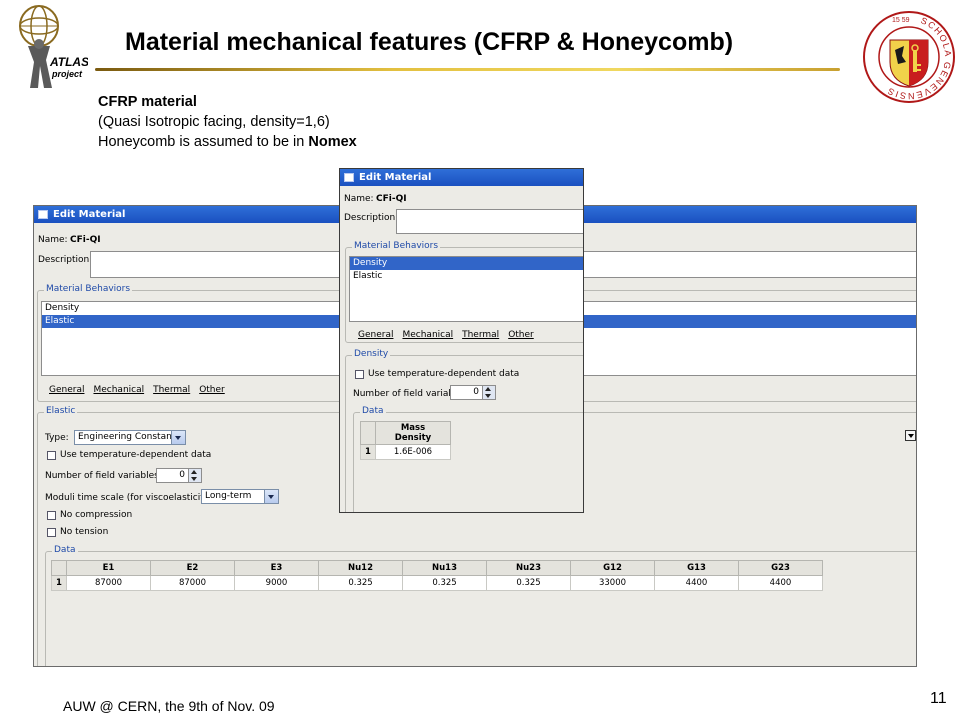 This screenshot has height=720, width=960. What do you see at coordinates (938, 698) in the screenshot?
I see `page-number: 11` at bounding box center [938, 698].